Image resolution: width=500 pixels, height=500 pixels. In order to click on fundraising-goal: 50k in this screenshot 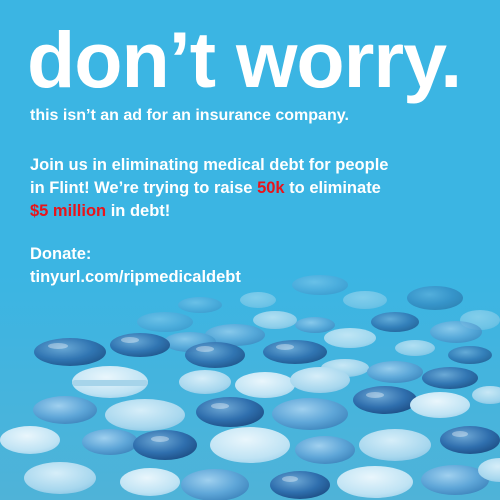, I will do `click(271, 188)`.